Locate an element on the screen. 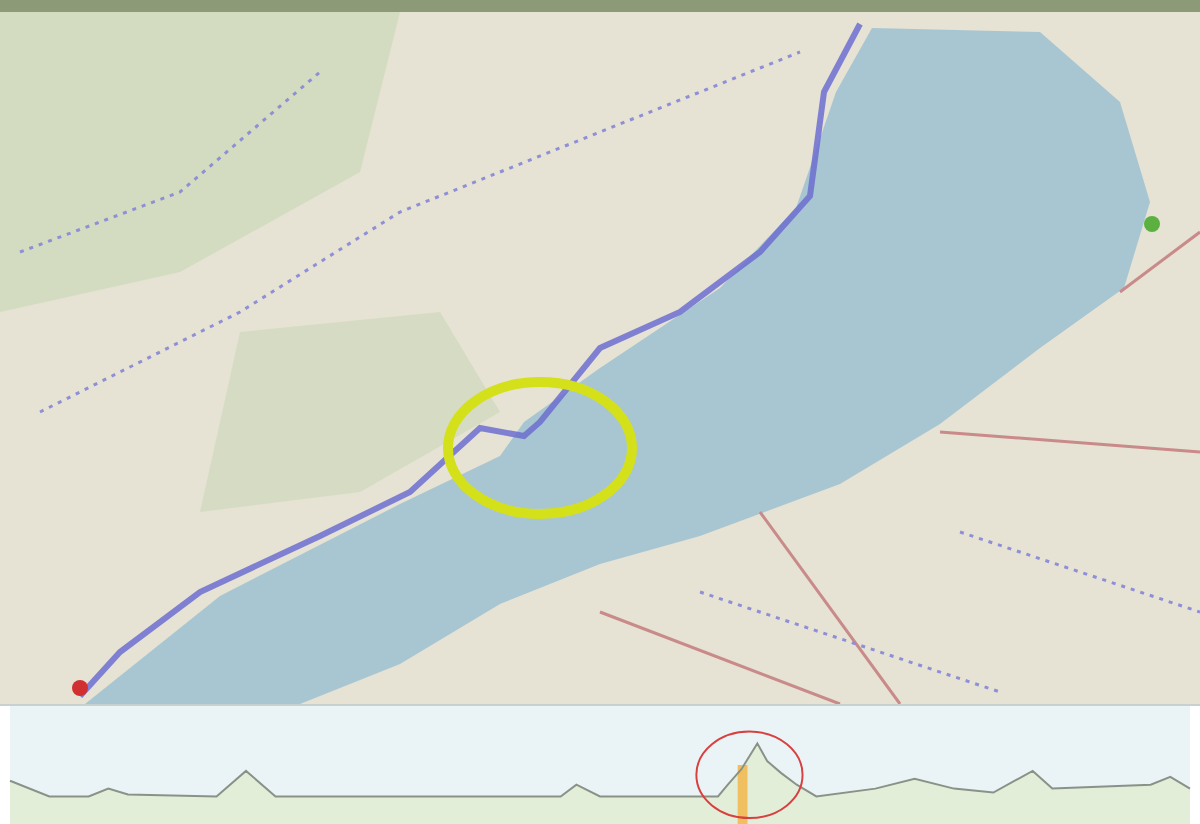 The width and height of the screenshot is (1200, 824). start-marker-icon is located at coordinates (80, 688).